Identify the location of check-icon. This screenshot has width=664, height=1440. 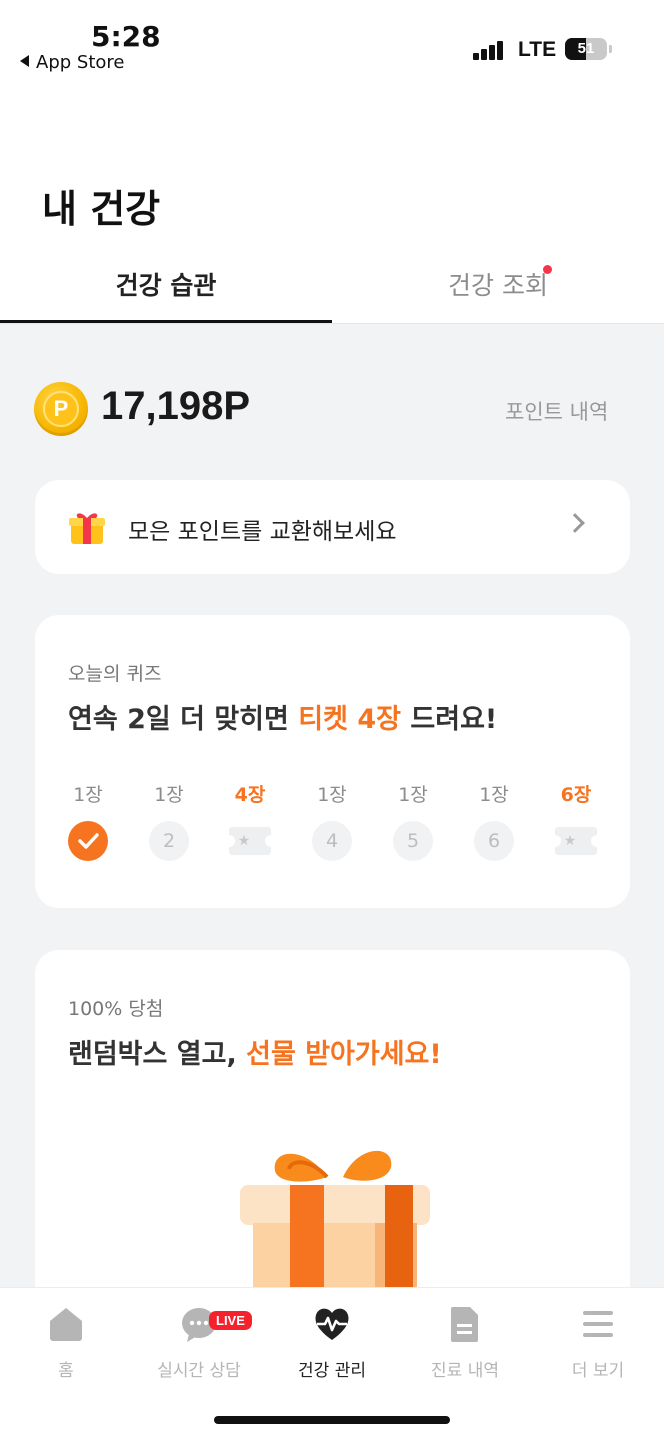
(88, 841).